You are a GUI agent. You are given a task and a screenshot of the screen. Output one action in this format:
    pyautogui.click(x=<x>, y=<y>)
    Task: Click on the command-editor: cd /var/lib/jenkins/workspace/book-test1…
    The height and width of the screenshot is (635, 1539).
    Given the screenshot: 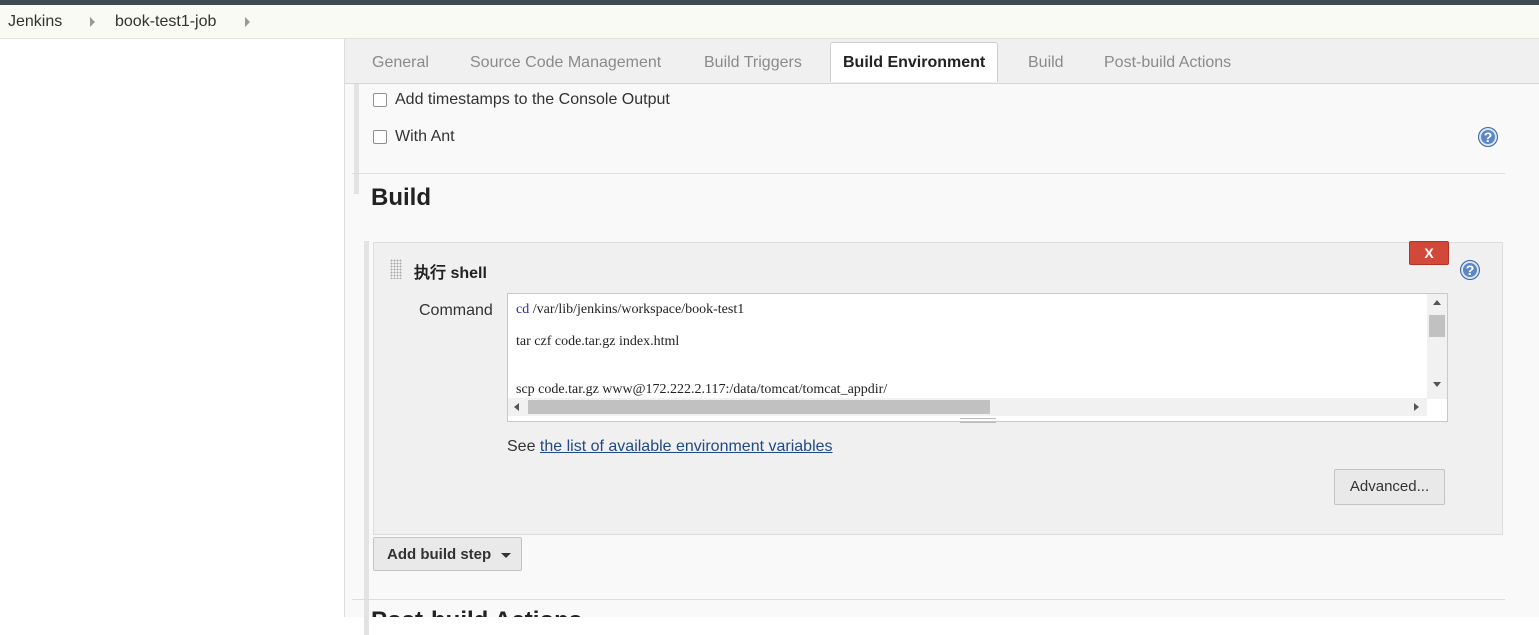 What is the action you would take?
    pyautogui.click(x=977, y=358)
    